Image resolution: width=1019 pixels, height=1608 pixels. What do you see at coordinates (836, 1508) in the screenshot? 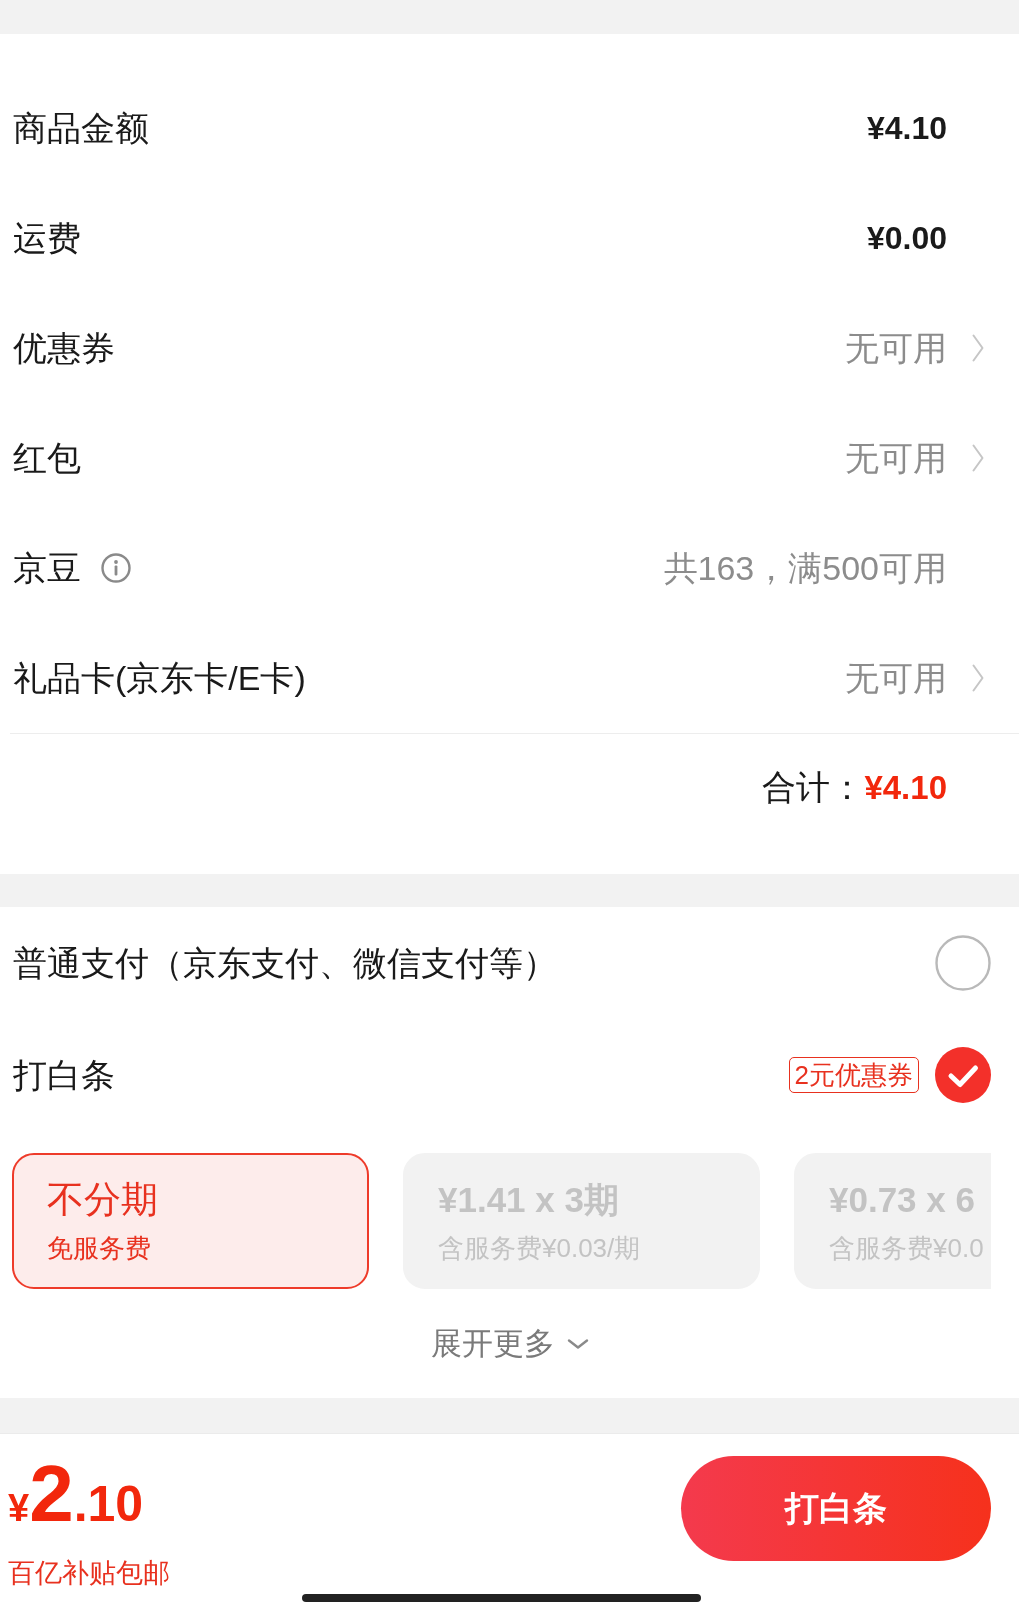
I see `pay-button: 打白条` at bounding box center [836, 1508].